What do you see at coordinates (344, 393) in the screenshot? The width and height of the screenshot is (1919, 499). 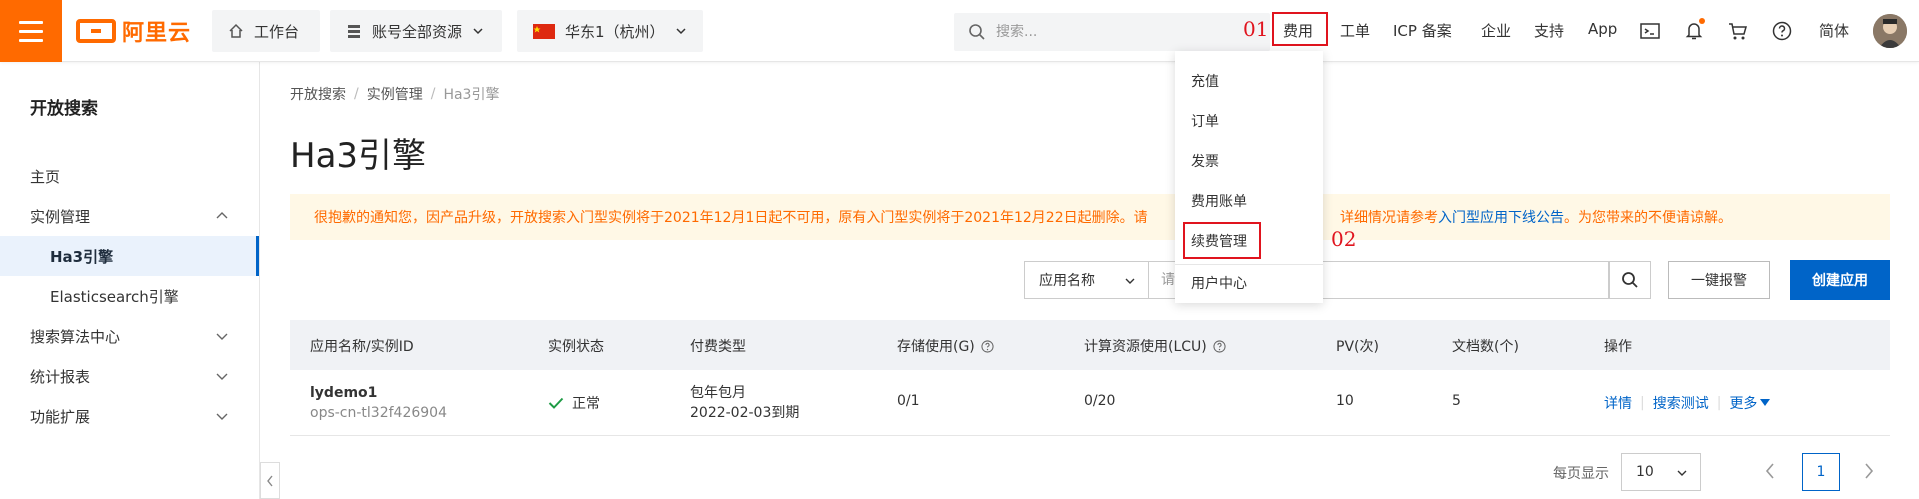 I see `instance-name: lydemo1` at bounding box center [344, 393].